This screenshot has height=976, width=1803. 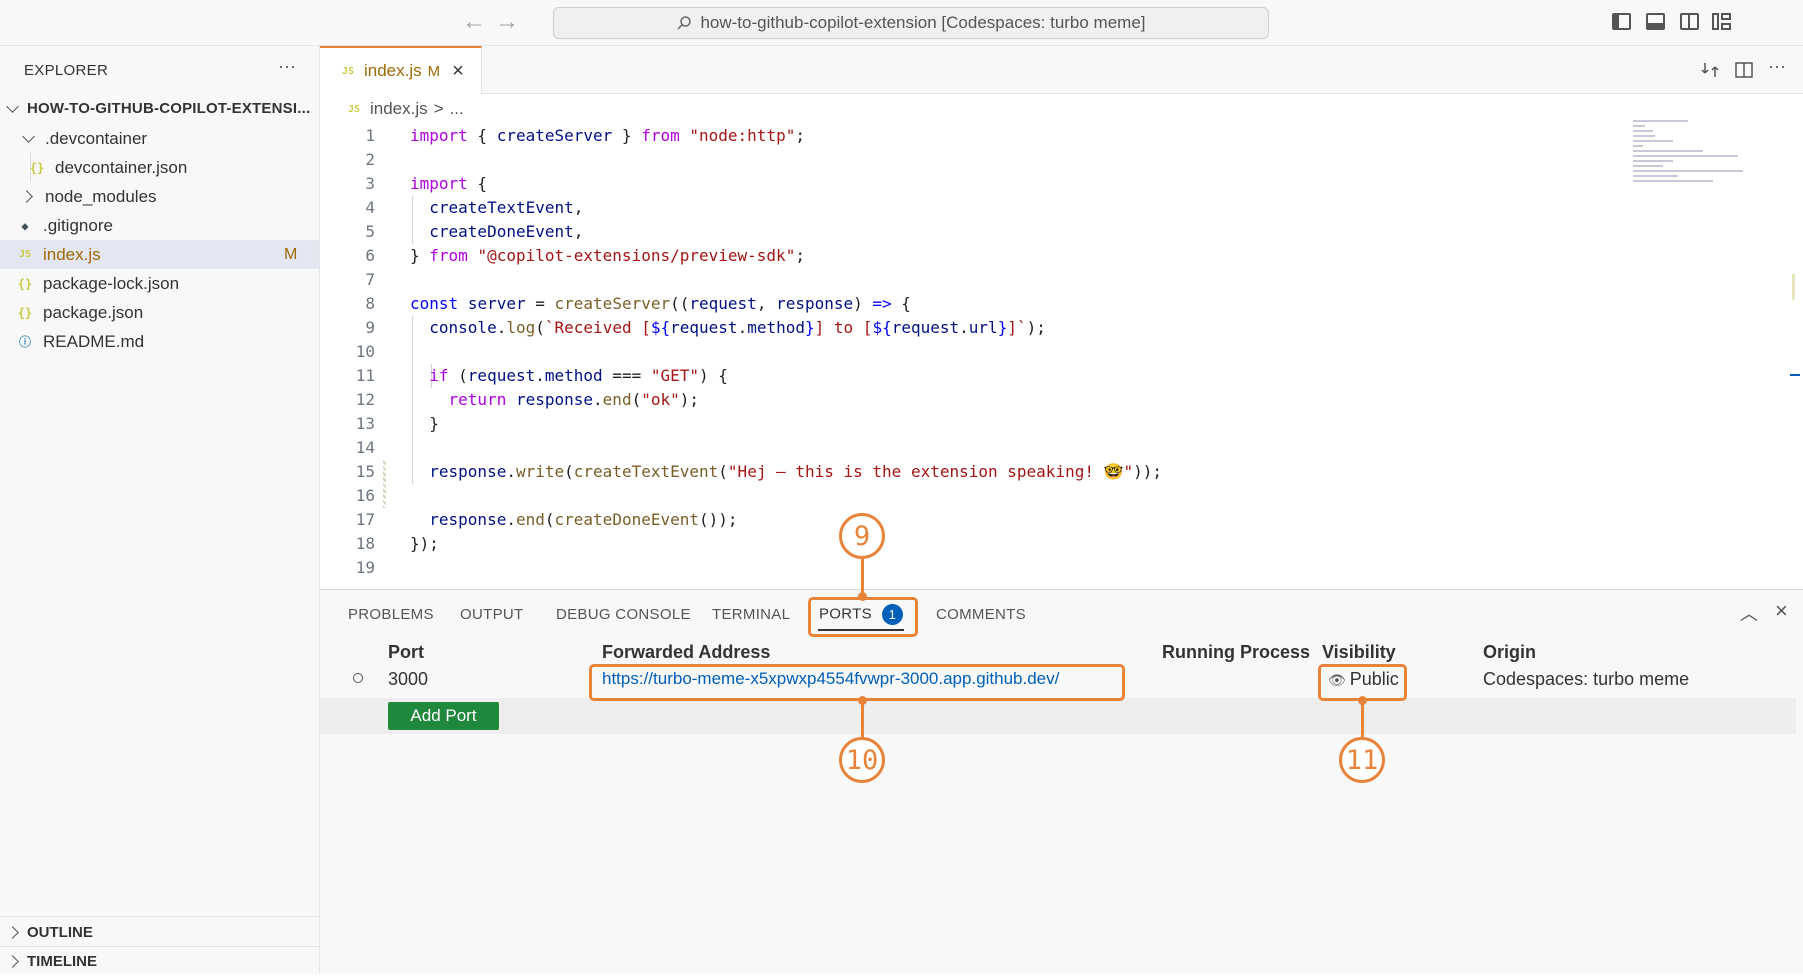 I want to click on tree-item-package-lock-json: {} package-lock.json, so click(x=159, y=283).